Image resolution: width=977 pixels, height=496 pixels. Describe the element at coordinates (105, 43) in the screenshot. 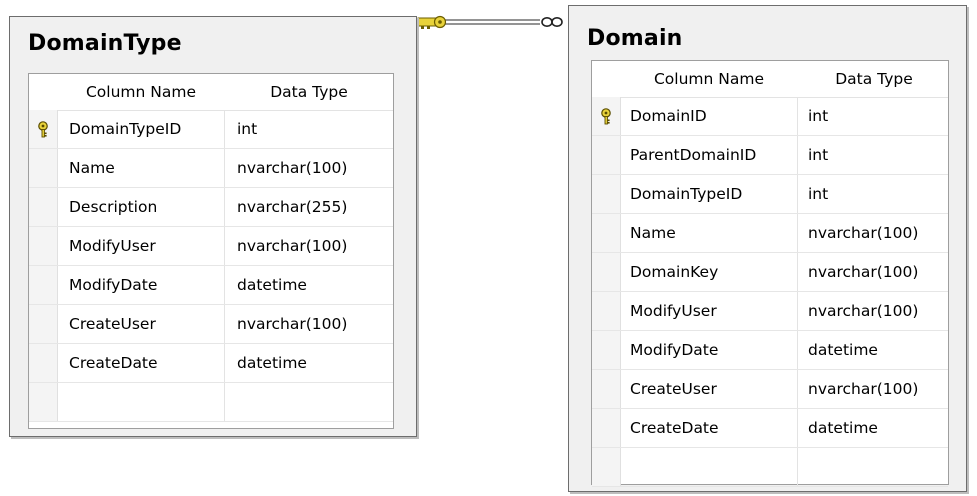

I see `table-title: DomainType` at that location.